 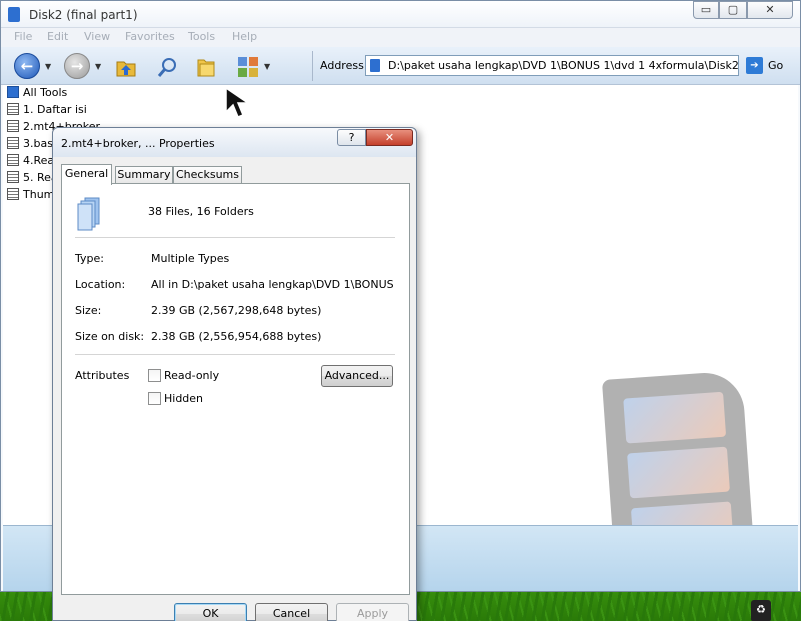 I want to click on forward-arrow-icon: →, so click(x=77, y=66).